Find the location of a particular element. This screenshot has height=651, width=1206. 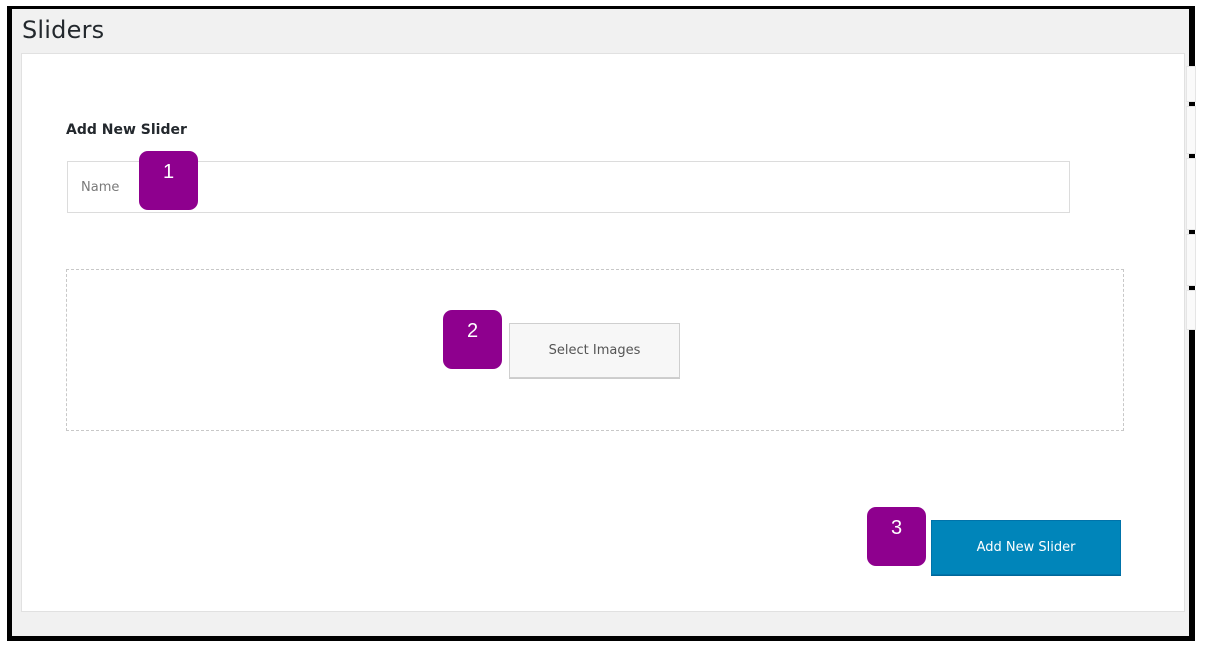

page-title: Sliders is located at coordinates (63, 30).